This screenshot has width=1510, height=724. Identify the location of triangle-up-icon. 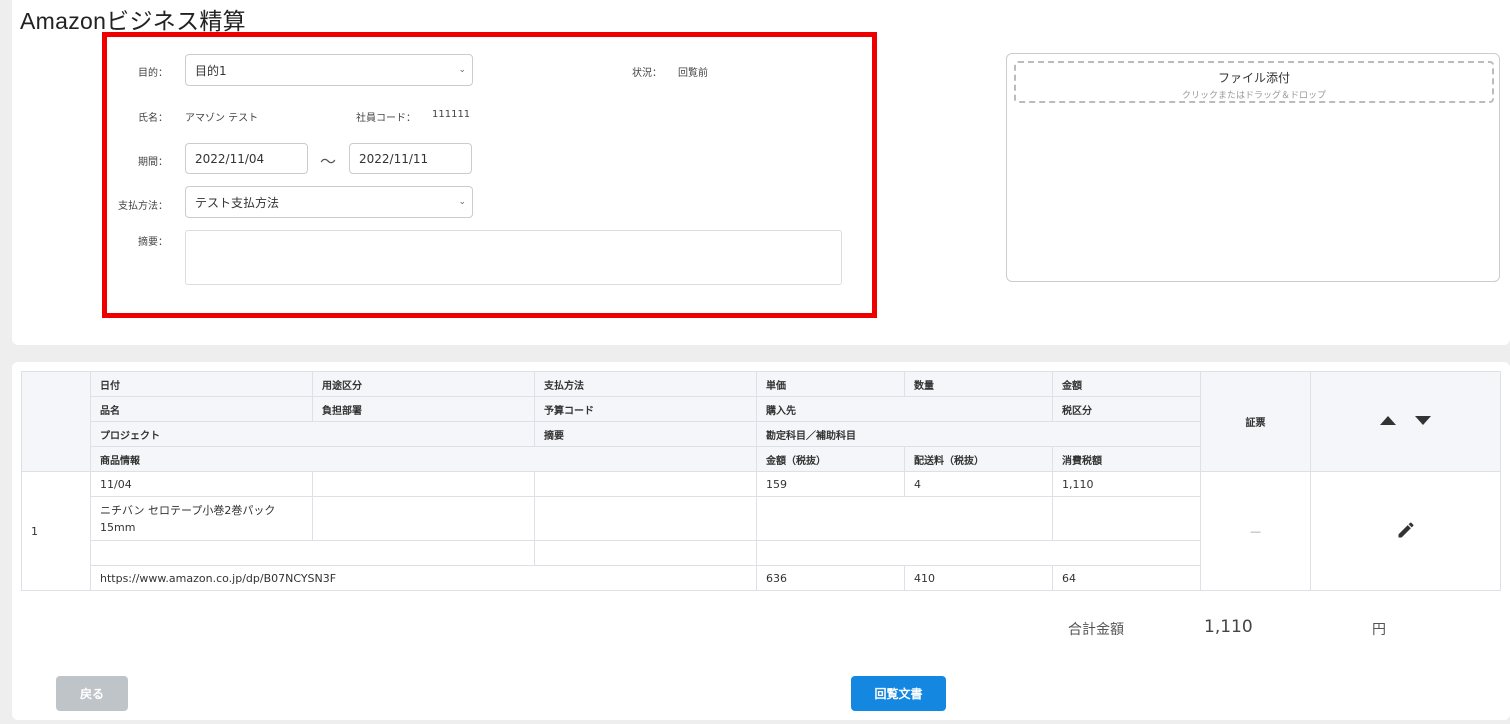
(1387, 420).